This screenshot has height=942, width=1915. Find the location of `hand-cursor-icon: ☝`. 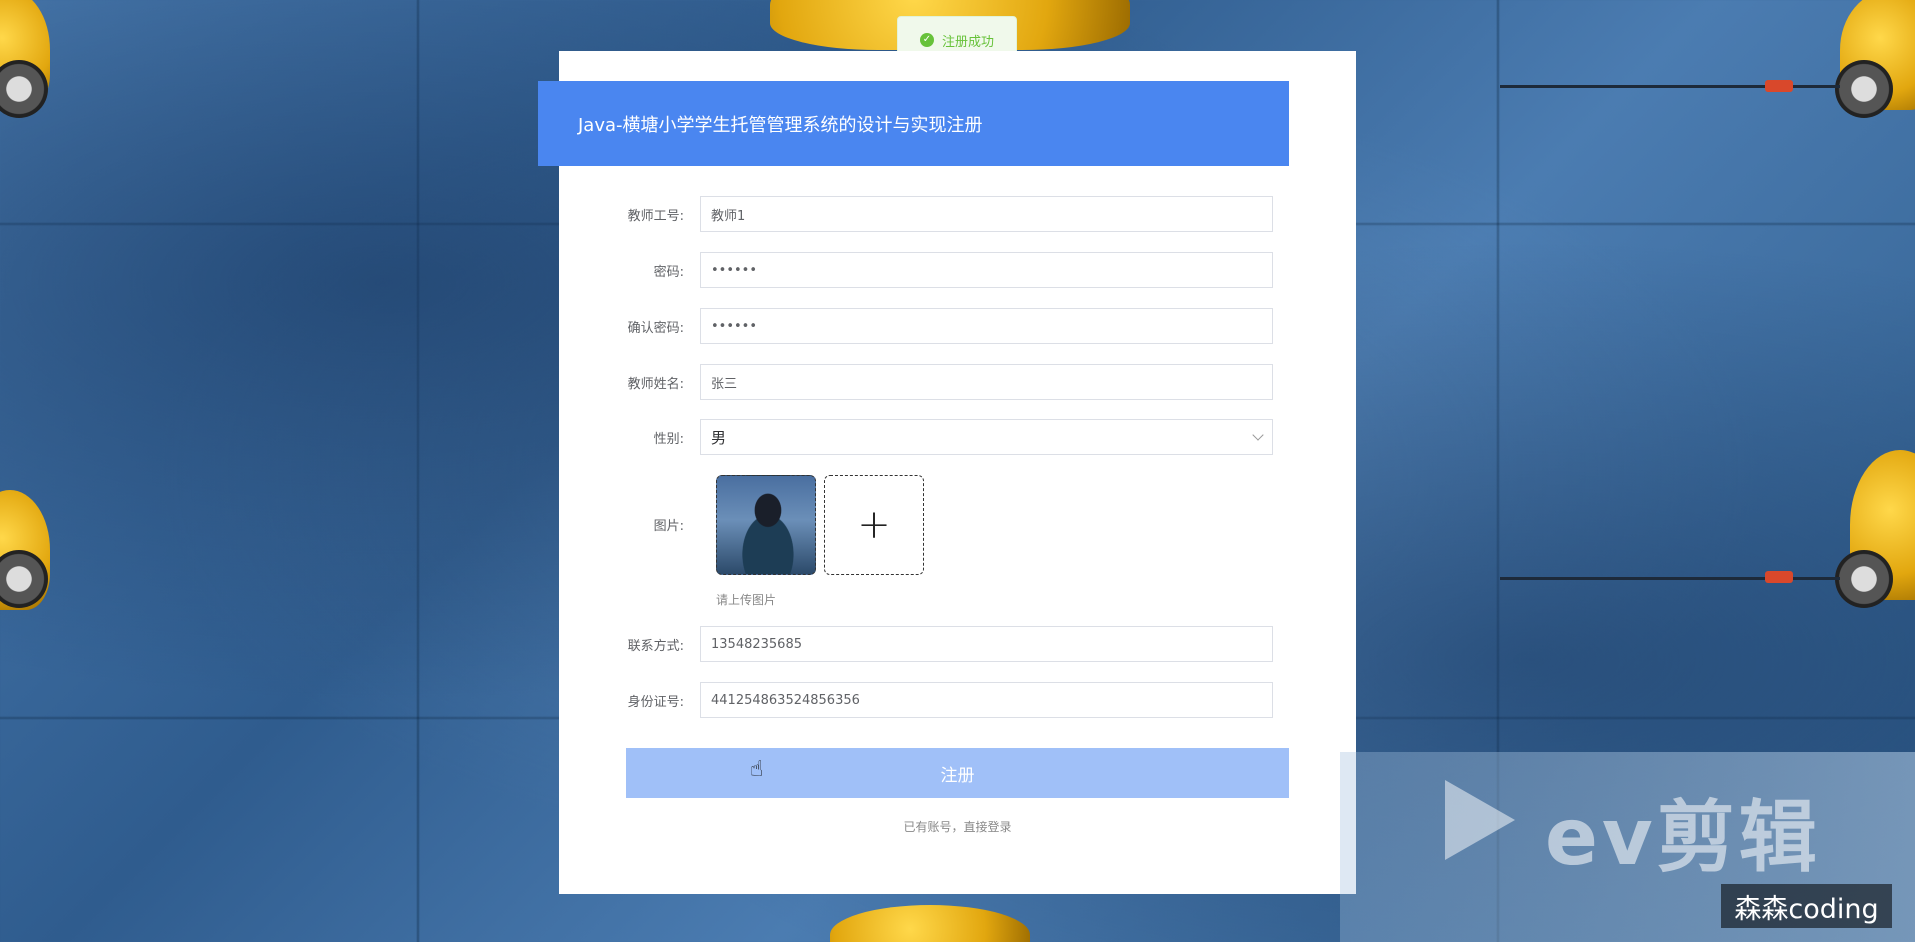

hand-cursor-icon: ☝ is located at coordinates (757, 769).